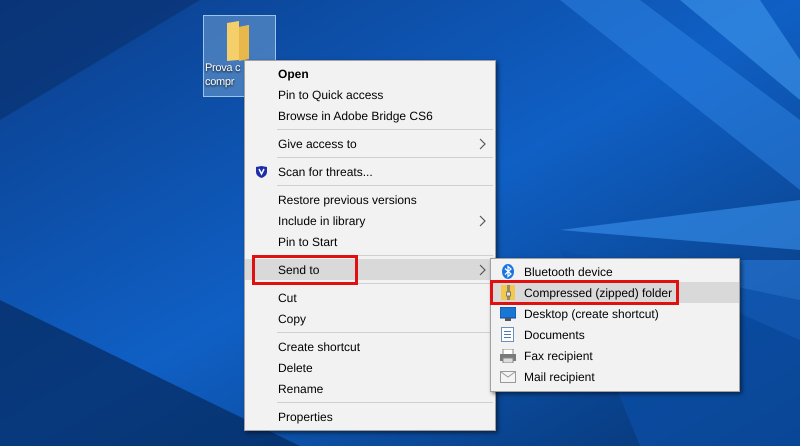 Image resolution: width=800 pixels, height=446 pixels. Describe the element at coordinates (615, 313) in the screenshot. I see `menu-item: Desktop (create shortcut)` at that location.